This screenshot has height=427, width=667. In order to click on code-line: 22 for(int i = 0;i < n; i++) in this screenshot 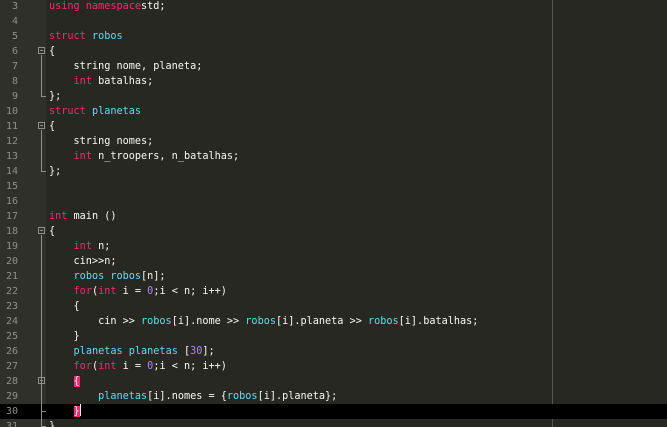, I will do `click(333, 291)`.